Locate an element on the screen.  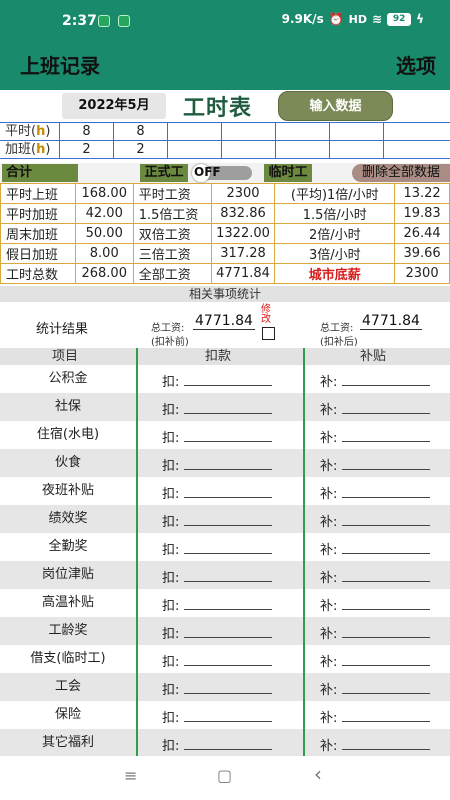
item-name: 工会 is located at coordinates (67, 686).